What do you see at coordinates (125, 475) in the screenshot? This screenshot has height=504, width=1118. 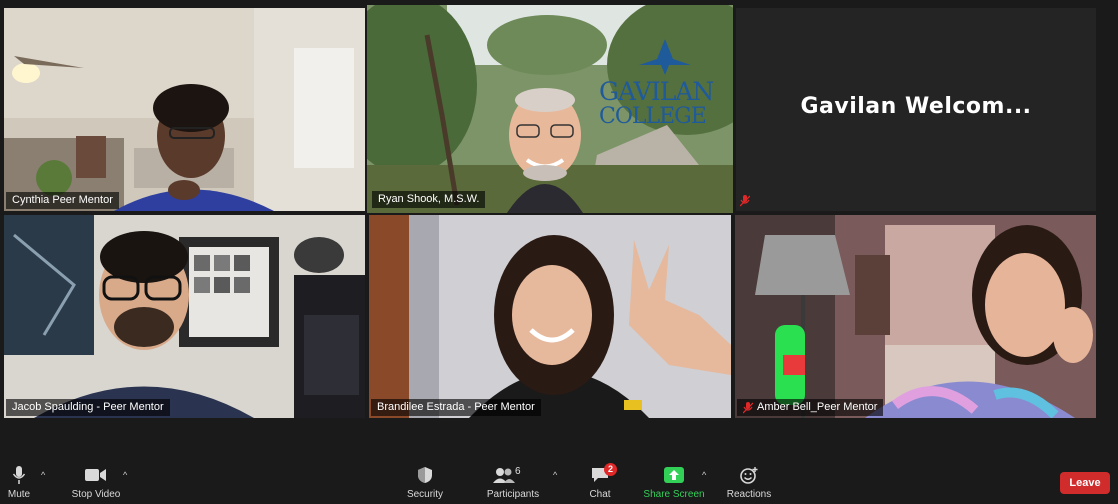 I see `video-options-caret: ^` at bounding box center [125, 475].